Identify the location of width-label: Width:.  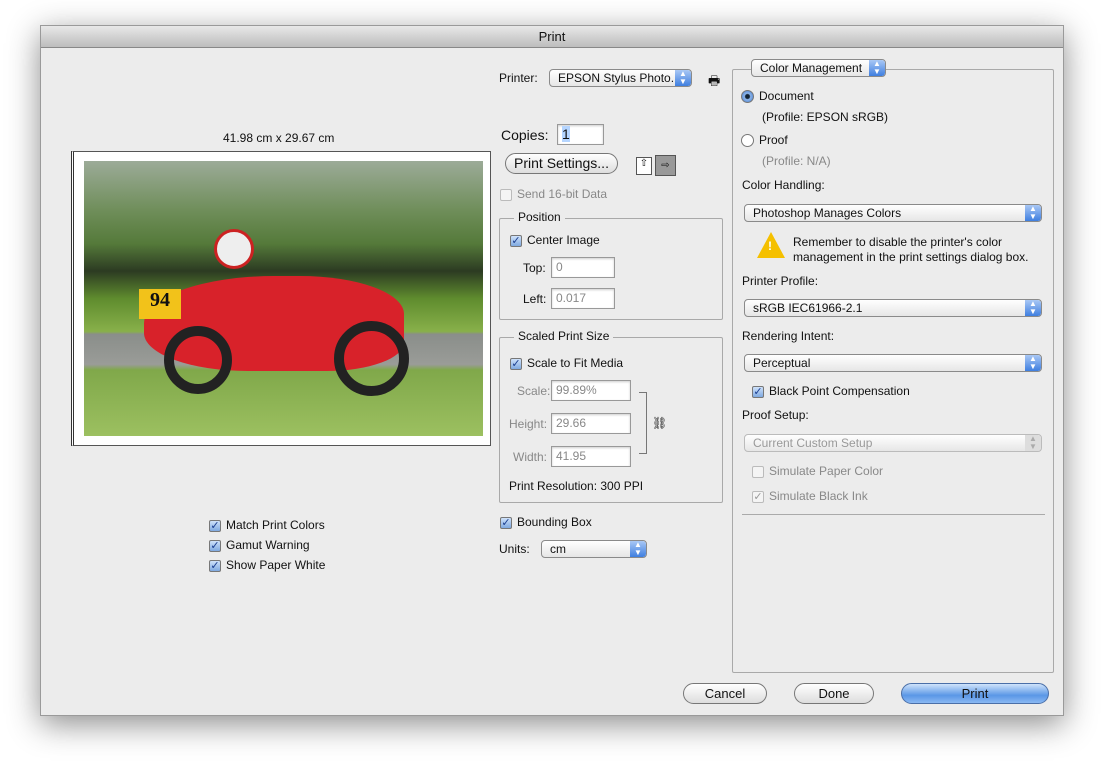
(530, 457).